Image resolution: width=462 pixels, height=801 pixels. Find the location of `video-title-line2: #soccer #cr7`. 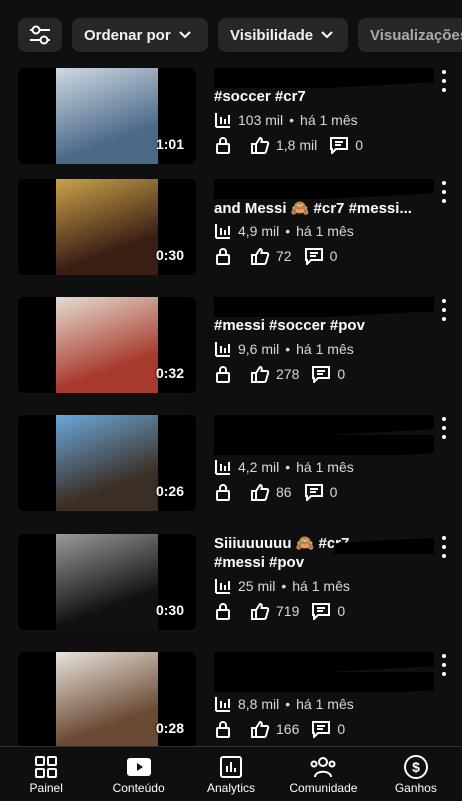

video-title-line2: #soccer #cr7 is located at coordinates (324, 98).